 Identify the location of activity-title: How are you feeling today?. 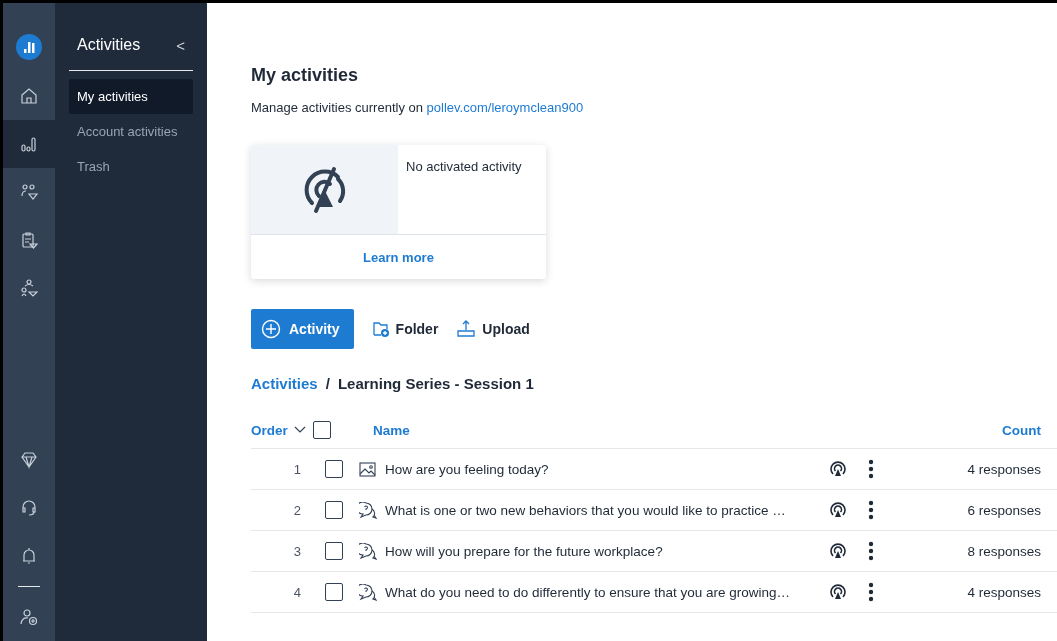
(601, 469).